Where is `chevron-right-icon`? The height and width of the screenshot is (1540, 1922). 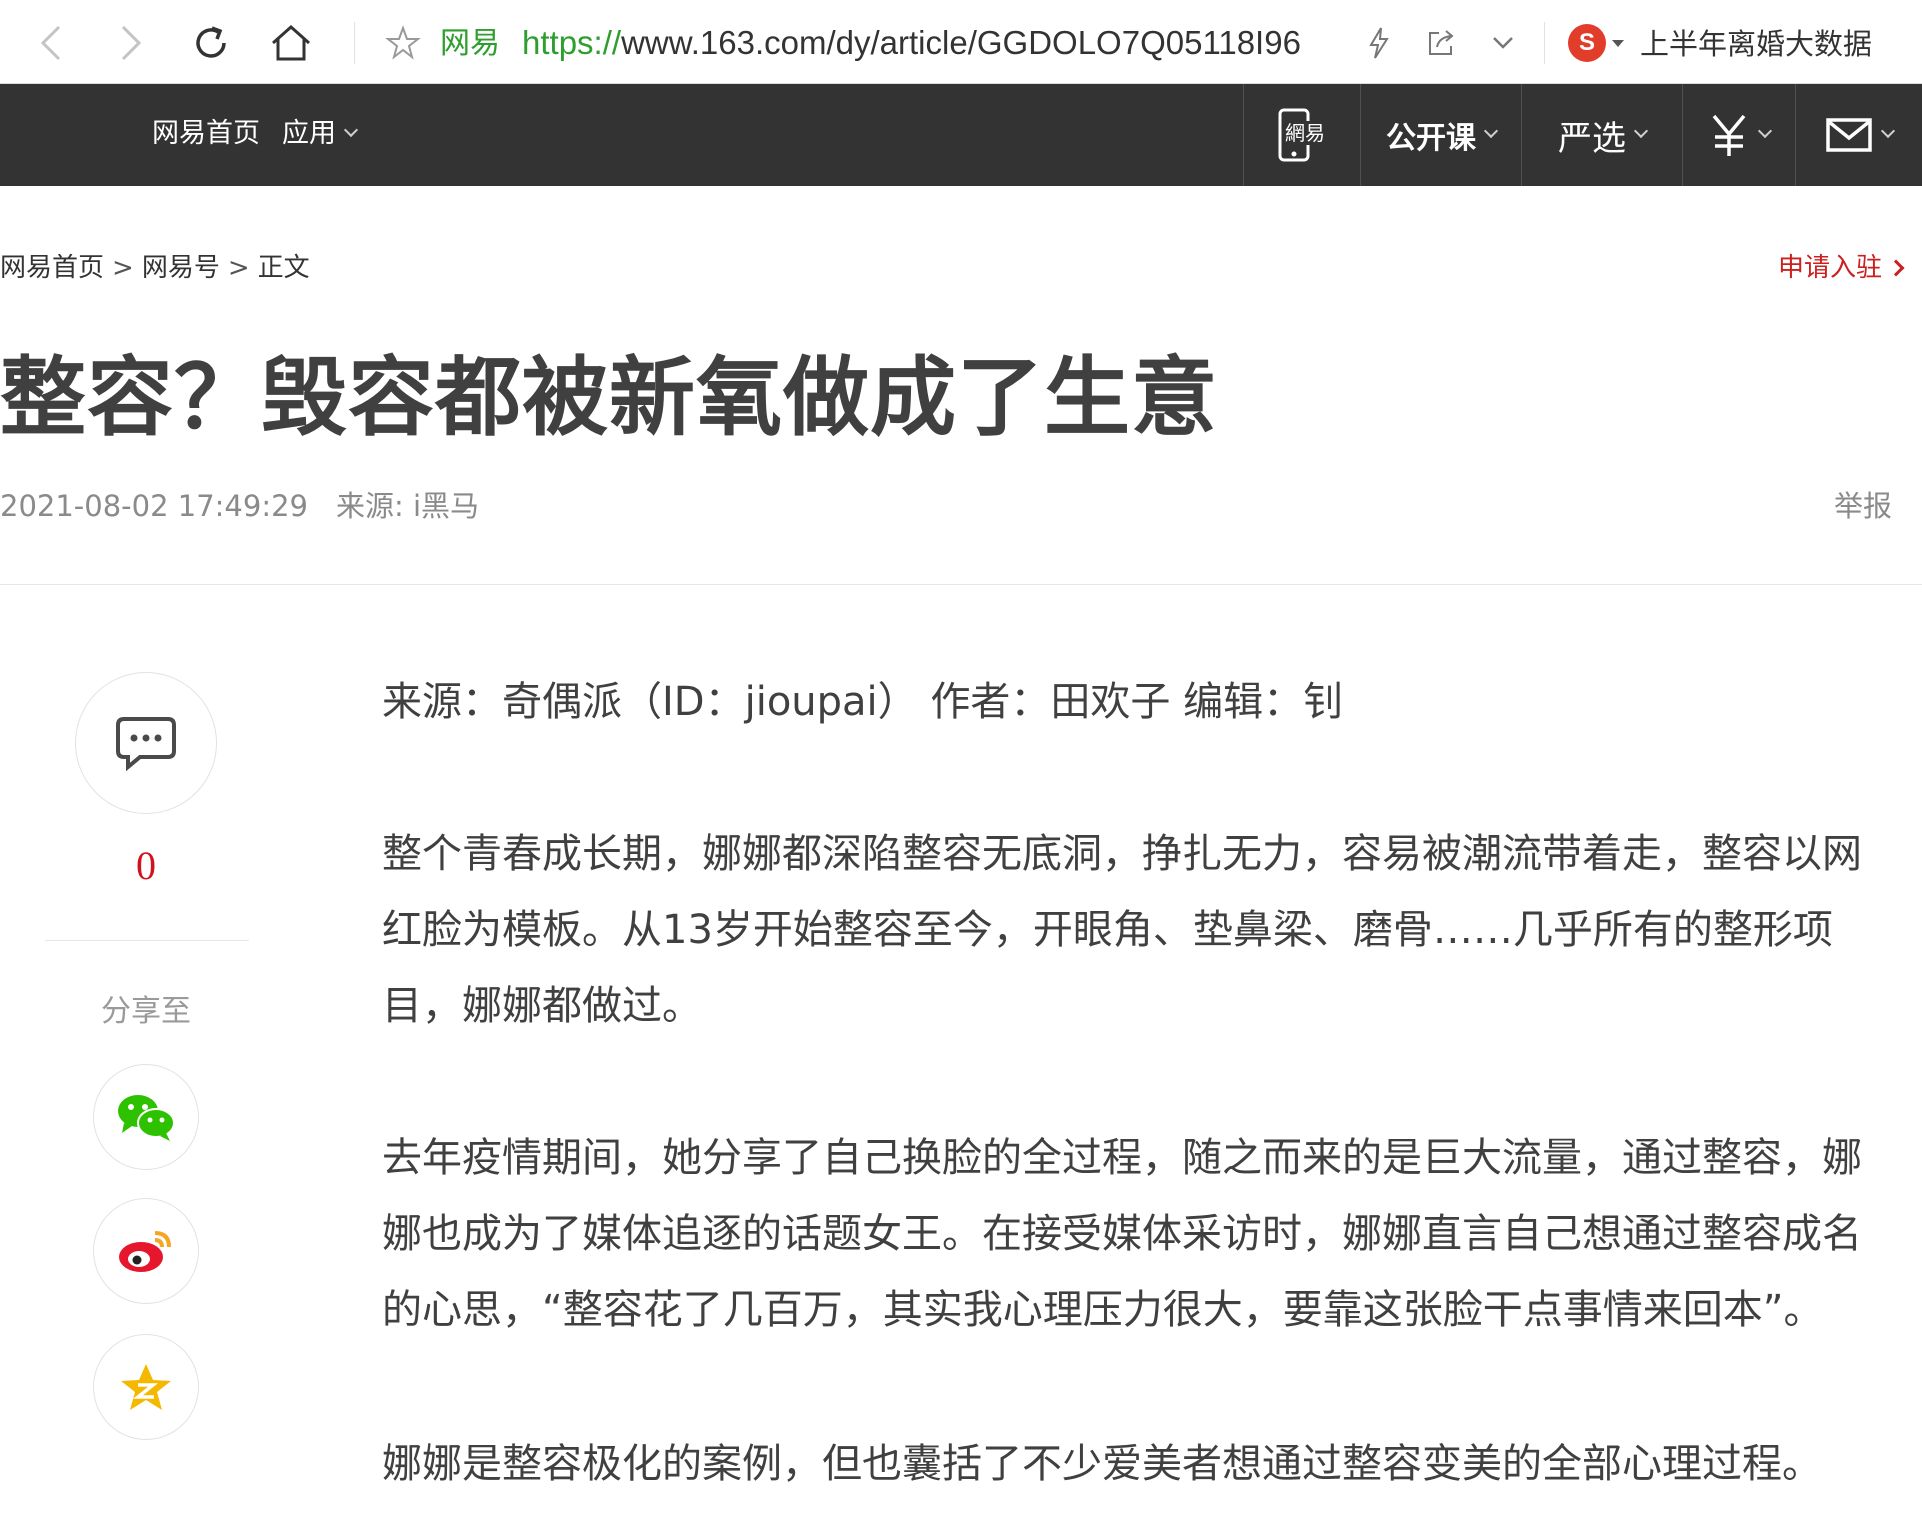 chevron-right-icon is located at coordinates (1896, 268).